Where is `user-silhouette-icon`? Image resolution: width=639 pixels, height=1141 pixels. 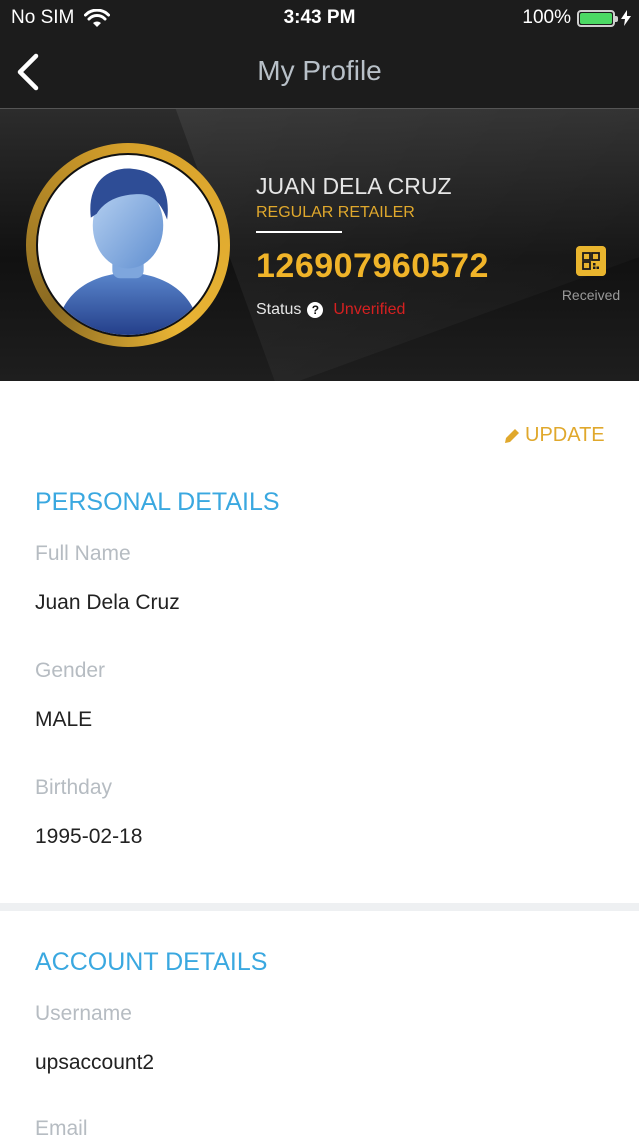 user-silhouette-icon is located at coordinates (128, 251).